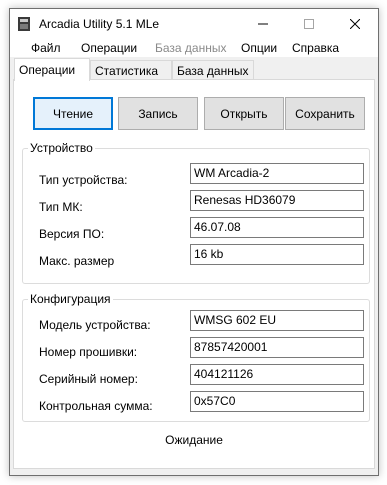 This screenshot has height=485, width=387. What do you see at coordinates (88, 379) in the screenshot?
I see `serial-number-label: Серийный номер:` at bounding box center [88, 379].